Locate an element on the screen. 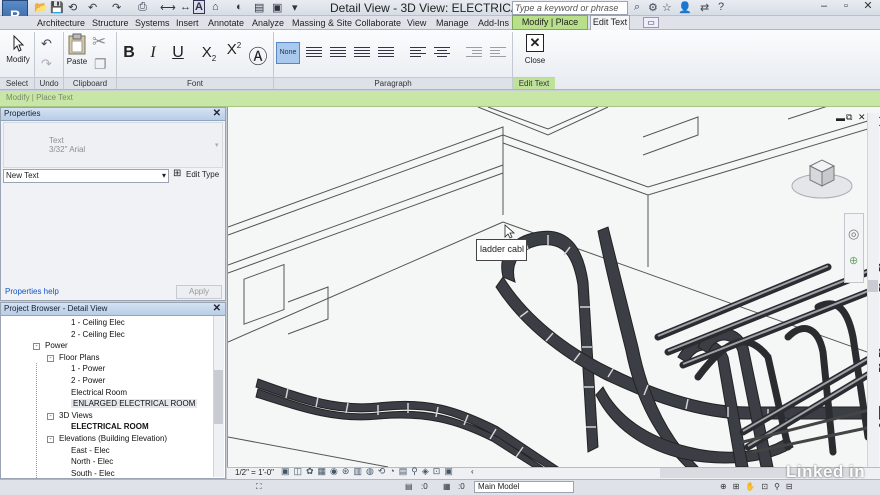 Image resolution: width=880 pixels, height=495 pixels. section-icon: ◐ is located at coordinates (239, 7).